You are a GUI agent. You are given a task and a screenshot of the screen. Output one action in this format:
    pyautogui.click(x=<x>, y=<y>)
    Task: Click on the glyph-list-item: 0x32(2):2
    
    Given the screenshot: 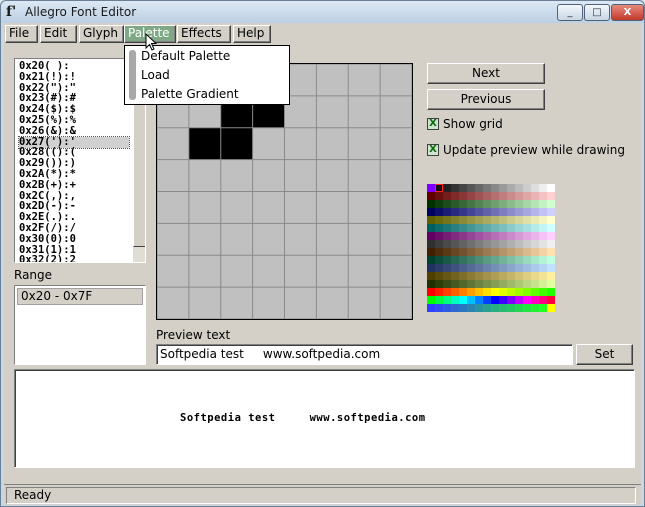 What is the action you would take?
    pyautogui.click(x=74, y=258)
    